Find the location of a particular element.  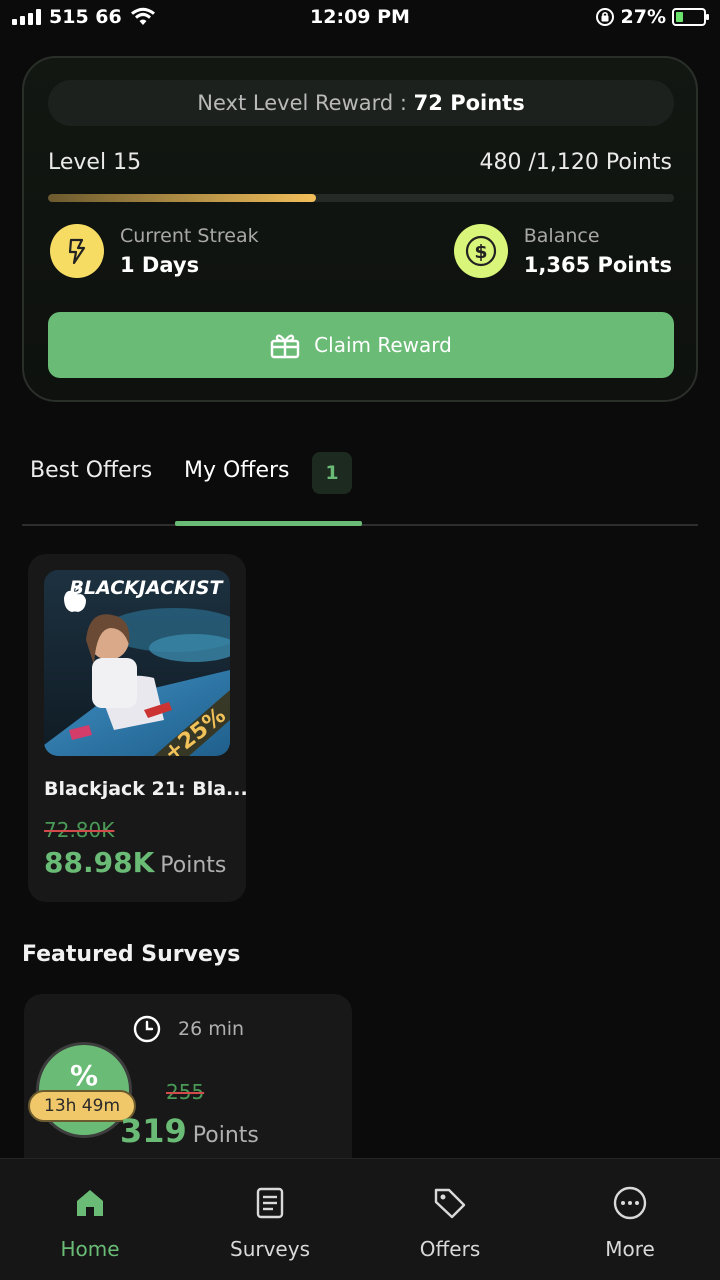

survey-duration-label: 26 min is located at coordinates (211, 1029).